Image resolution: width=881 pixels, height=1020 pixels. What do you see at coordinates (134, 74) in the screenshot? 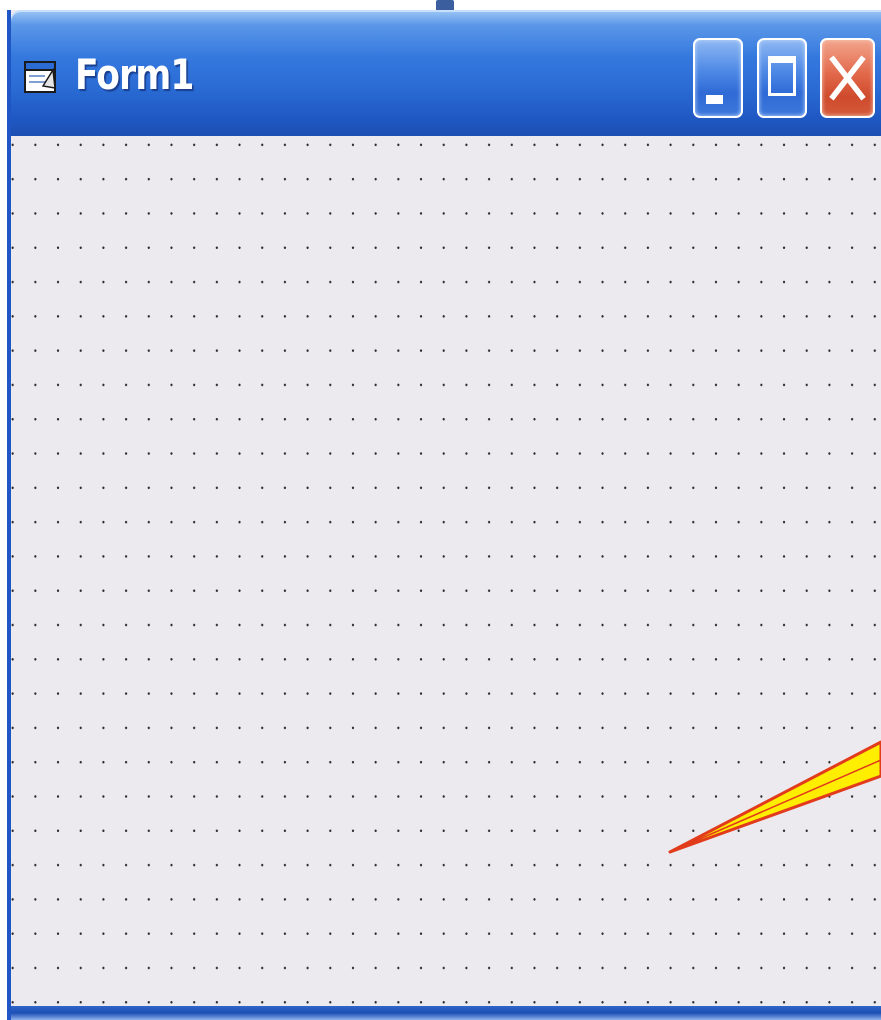
I see `window-title: Form1` at bounding box center [134, 74].